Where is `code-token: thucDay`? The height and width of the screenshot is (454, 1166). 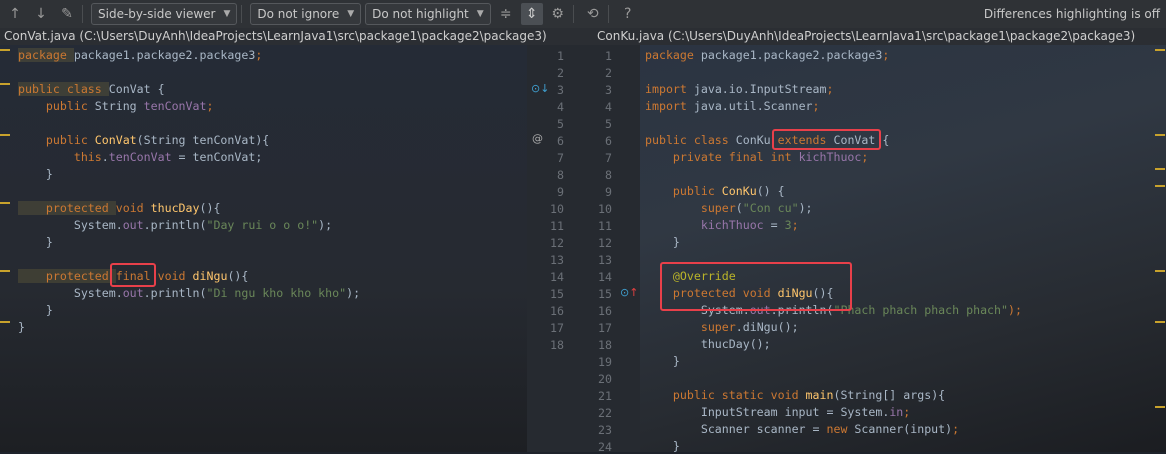
code-token: thucDay is located at coordinates (175, 208).